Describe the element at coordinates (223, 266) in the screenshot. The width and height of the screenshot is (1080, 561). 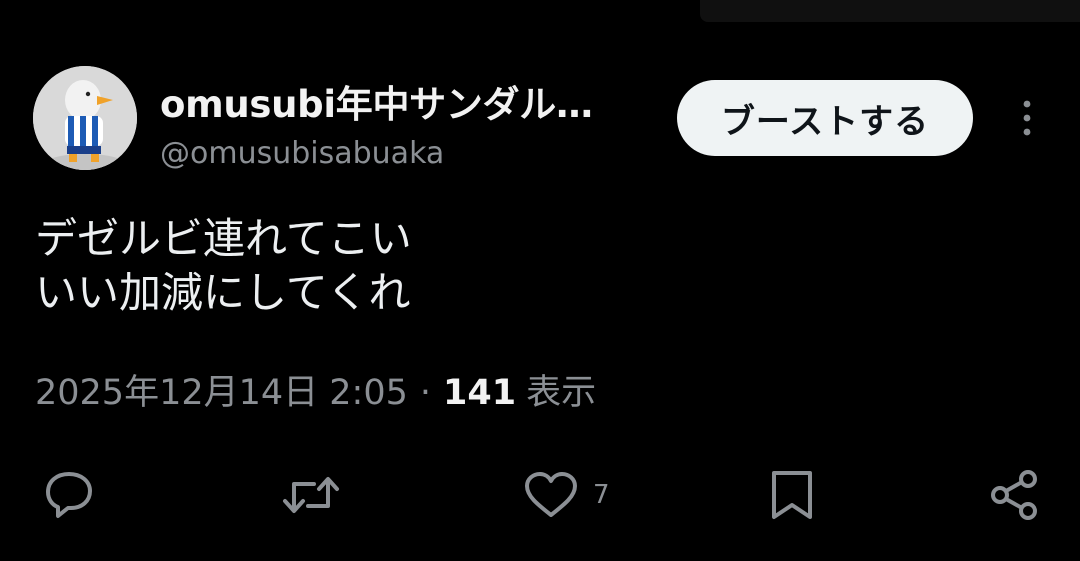
I see `post-text: デゼルビ連れてこい いい加減にしてくれ` at that location.